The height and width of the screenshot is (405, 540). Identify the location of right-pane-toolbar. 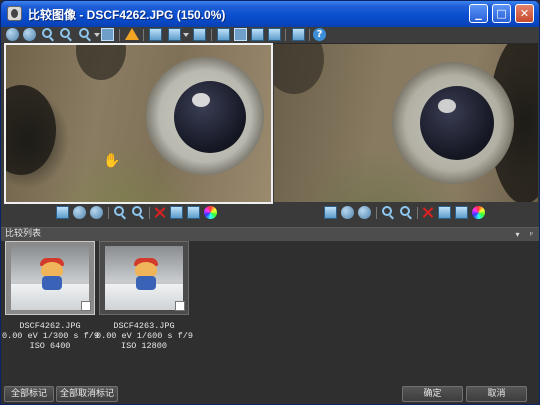
(409, 213).